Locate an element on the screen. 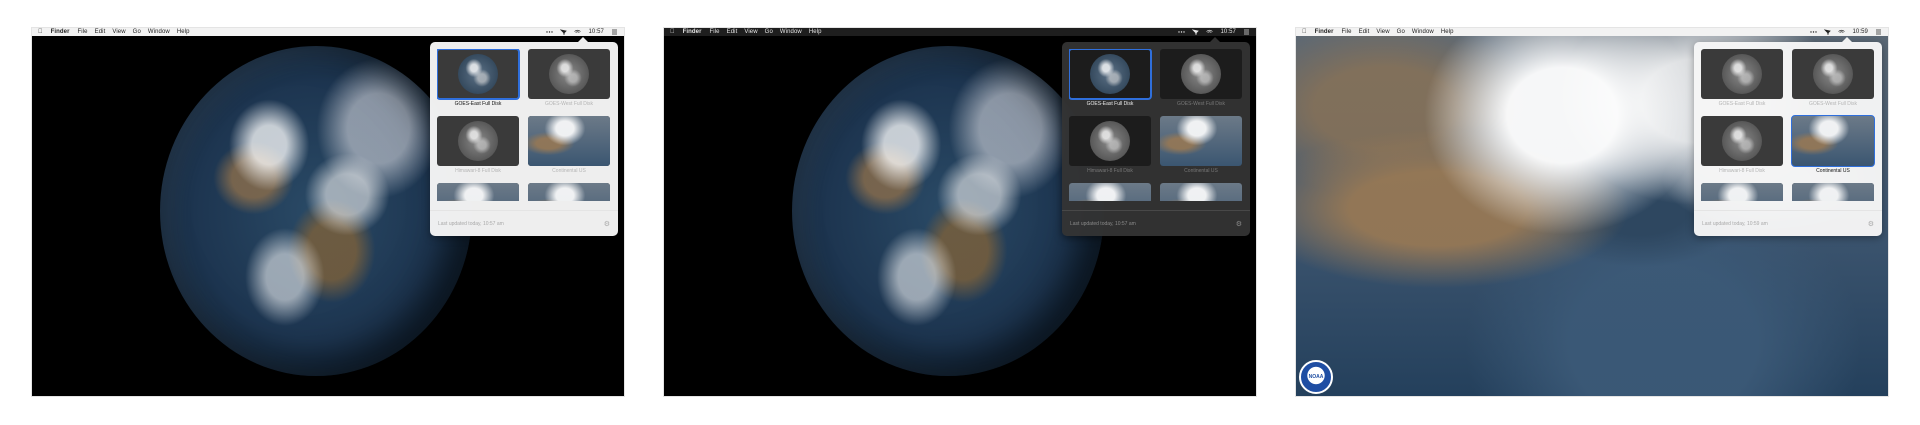 The height and width of the screenshot is (425, 1920). menu-clock: 10:59 is located at coordinates (1860, 32).